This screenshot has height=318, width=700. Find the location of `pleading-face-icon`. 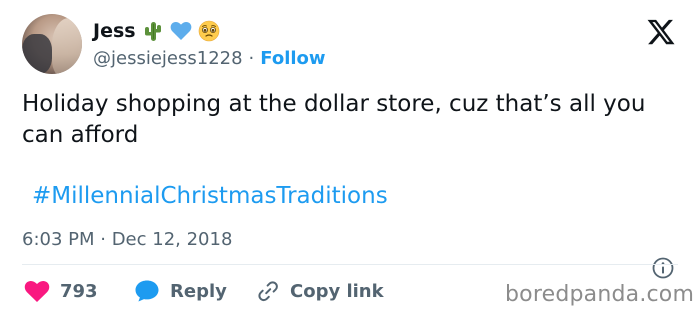

pleading-face-icon is located at coordinates (209, 31).